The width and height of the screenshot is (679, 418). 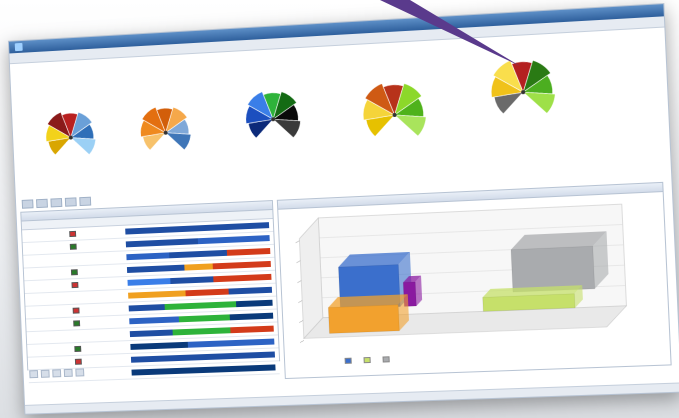 I want to click on callout-pointer, so click(x=450, y=33).